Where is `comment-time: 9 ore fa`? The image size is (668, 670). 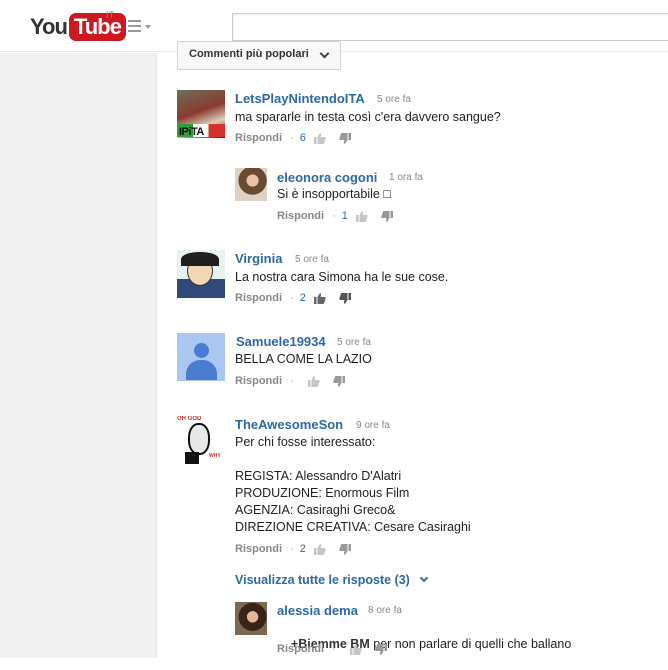
comment-time: 9 ore fa is located at coordinates (373, 425).